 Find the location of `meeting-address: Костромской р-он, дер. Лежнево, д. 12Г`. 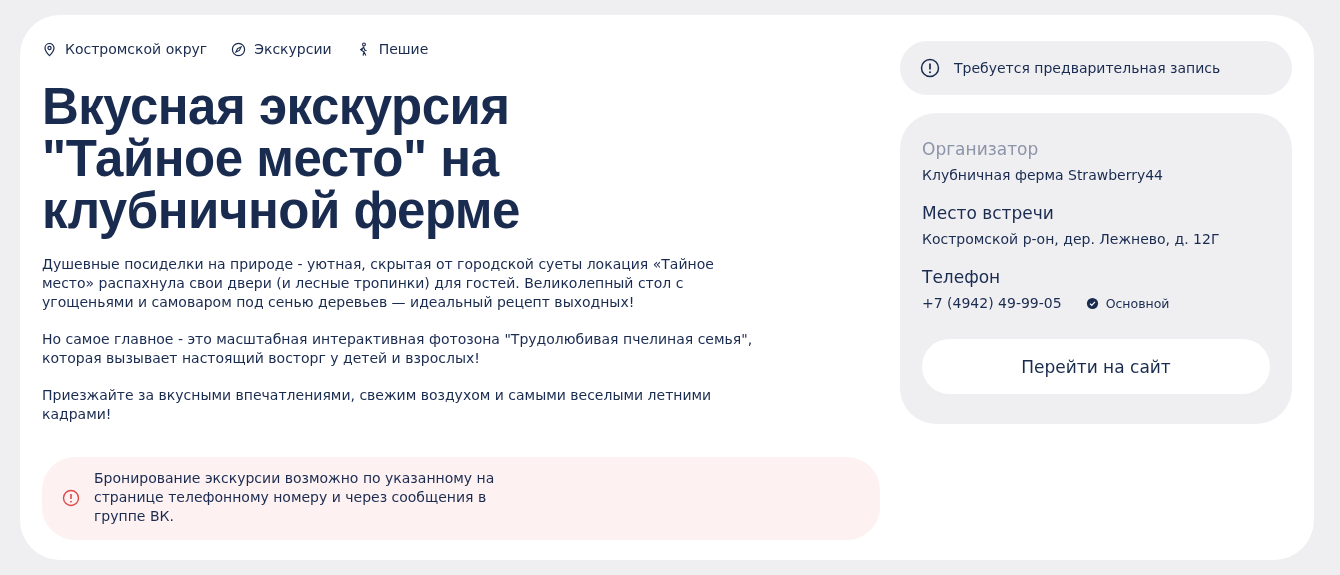

meeting-address: Костромской р-он, дер. Лежнево, д. 12Г is located at coordinates (1071, 239).